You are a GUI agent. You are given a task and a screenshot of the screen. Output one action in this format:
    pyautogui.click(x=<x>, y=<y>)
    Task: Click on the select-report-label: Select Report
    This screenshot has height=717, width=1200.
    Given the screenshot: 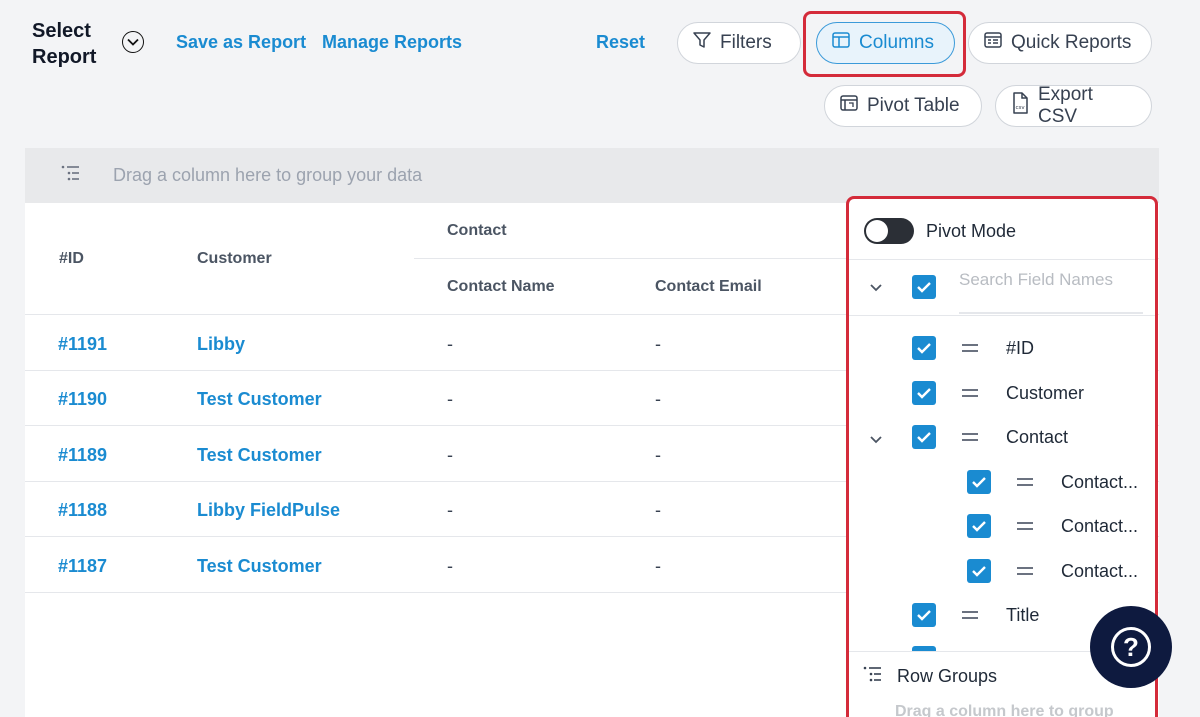 What is the action you would take?
    pyautogui.click(x=64, y=44)
    